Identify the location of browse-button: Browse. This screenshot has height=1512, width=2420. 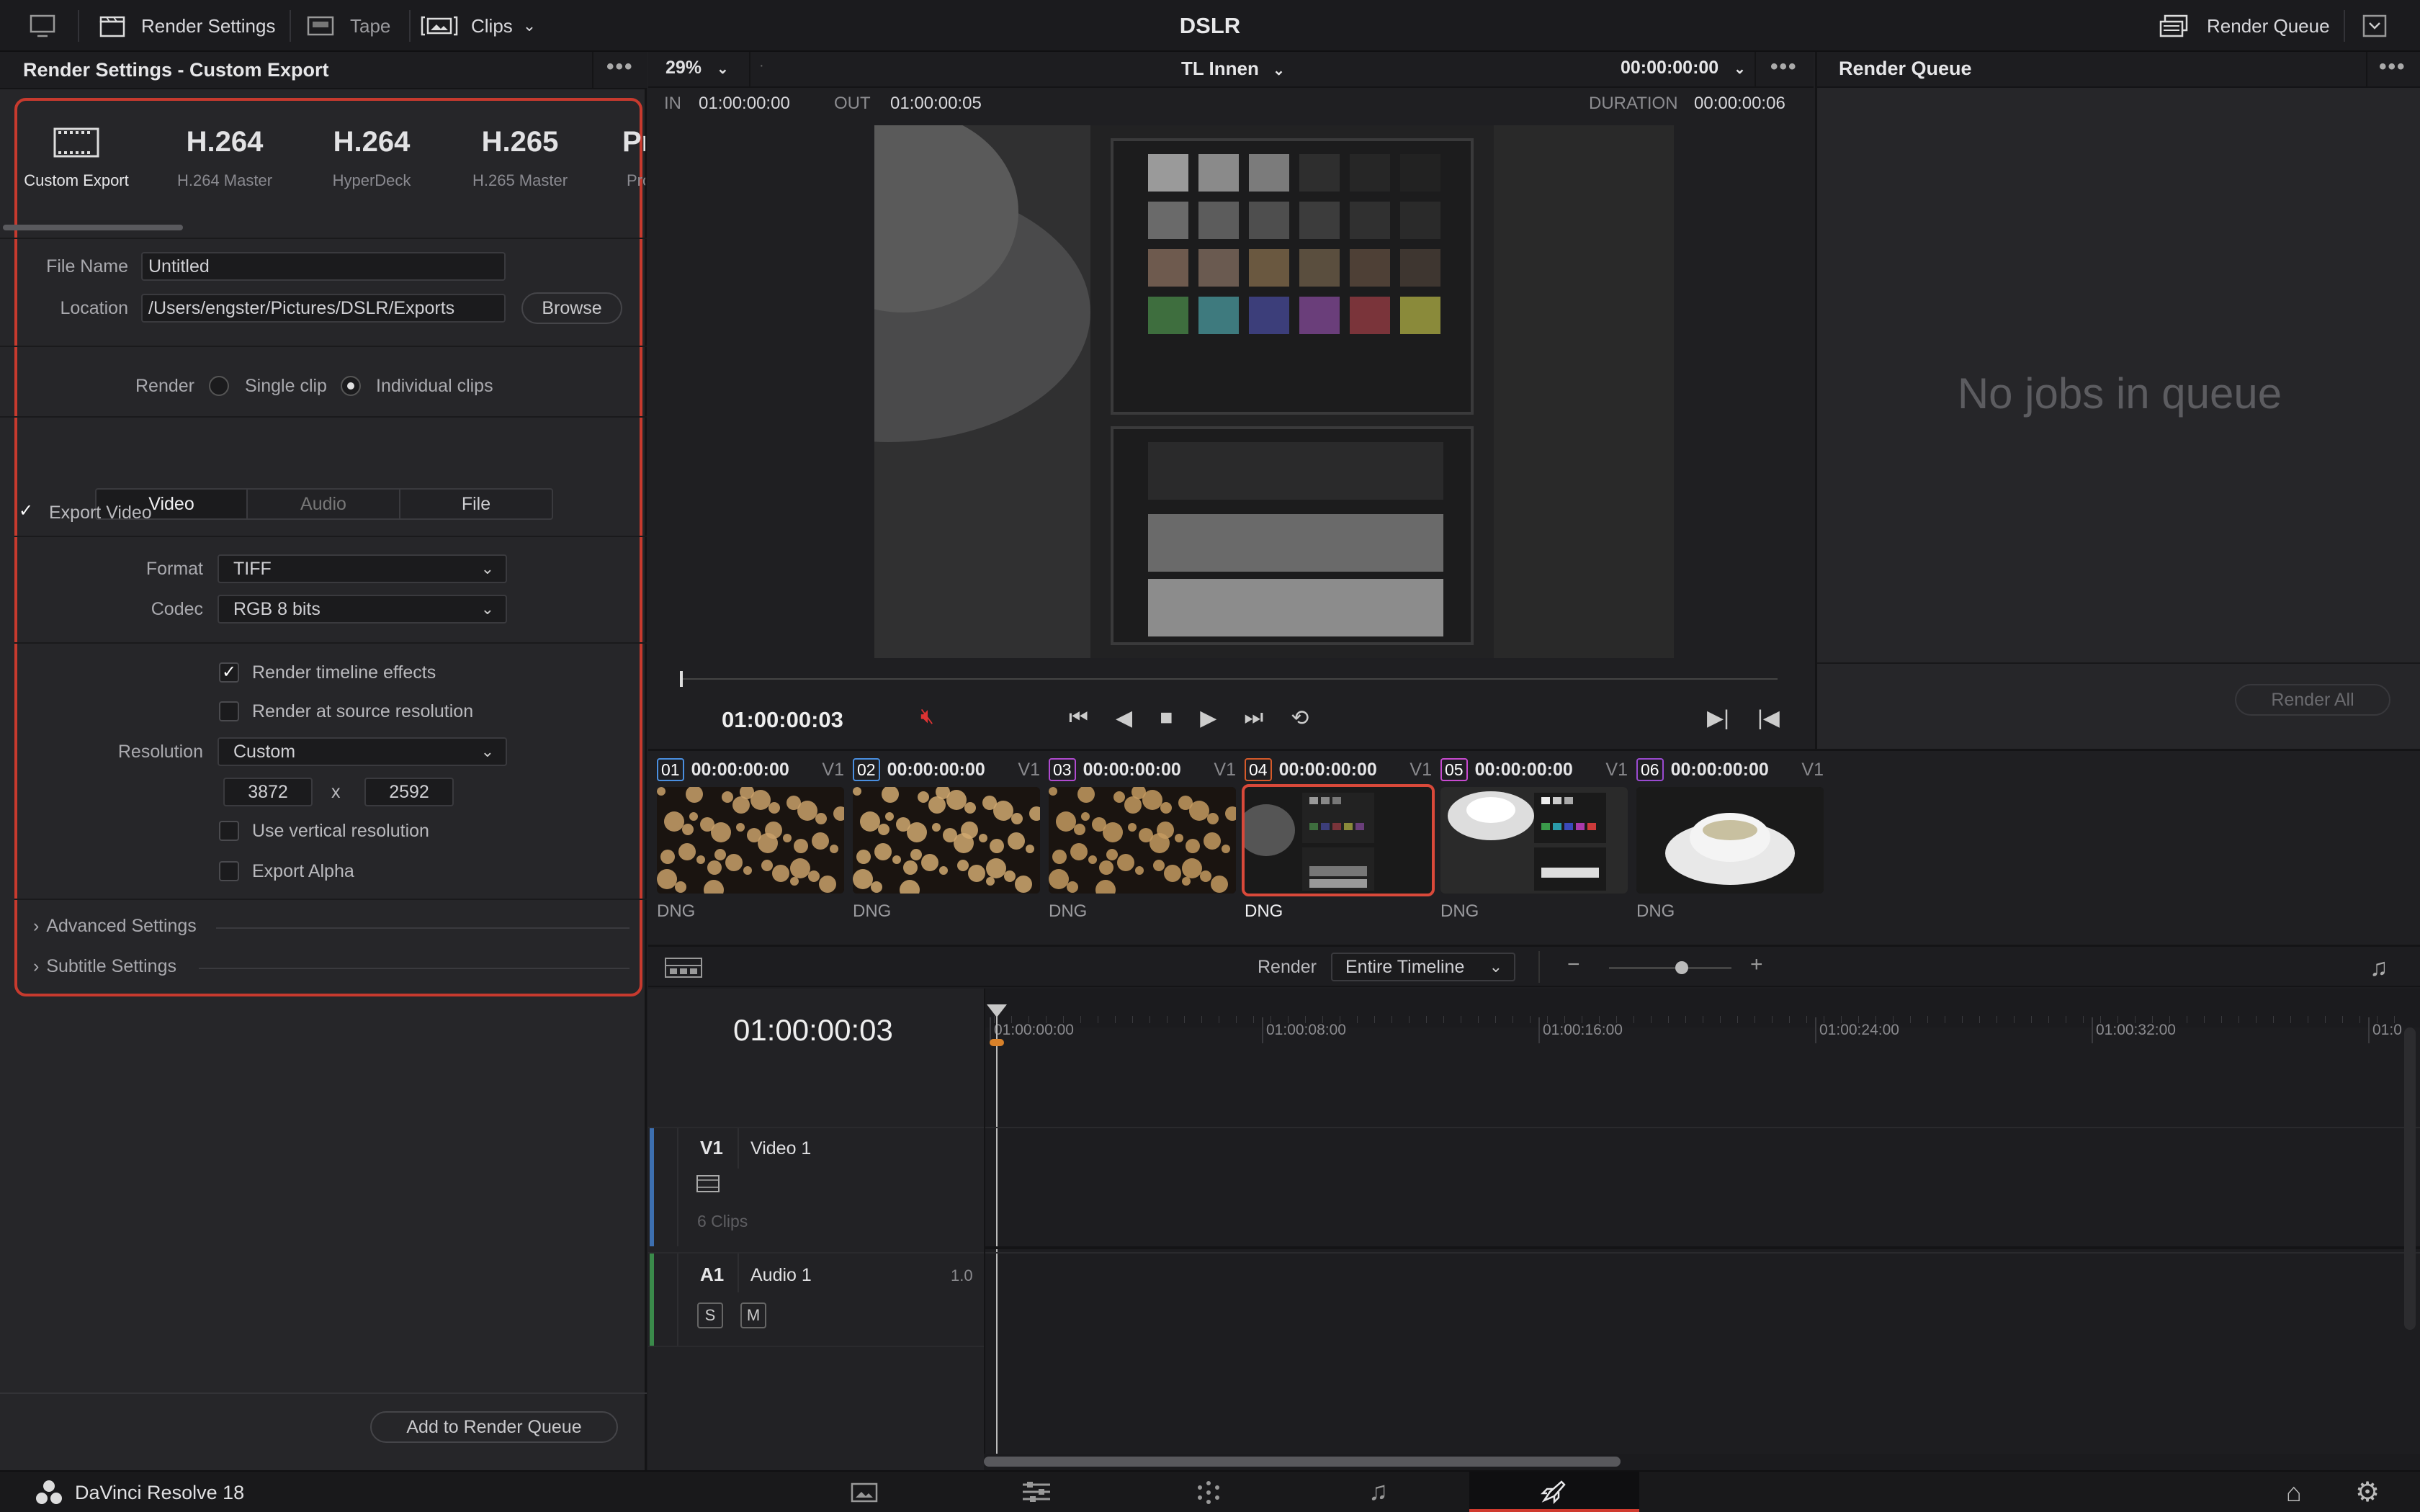
(571, 308).